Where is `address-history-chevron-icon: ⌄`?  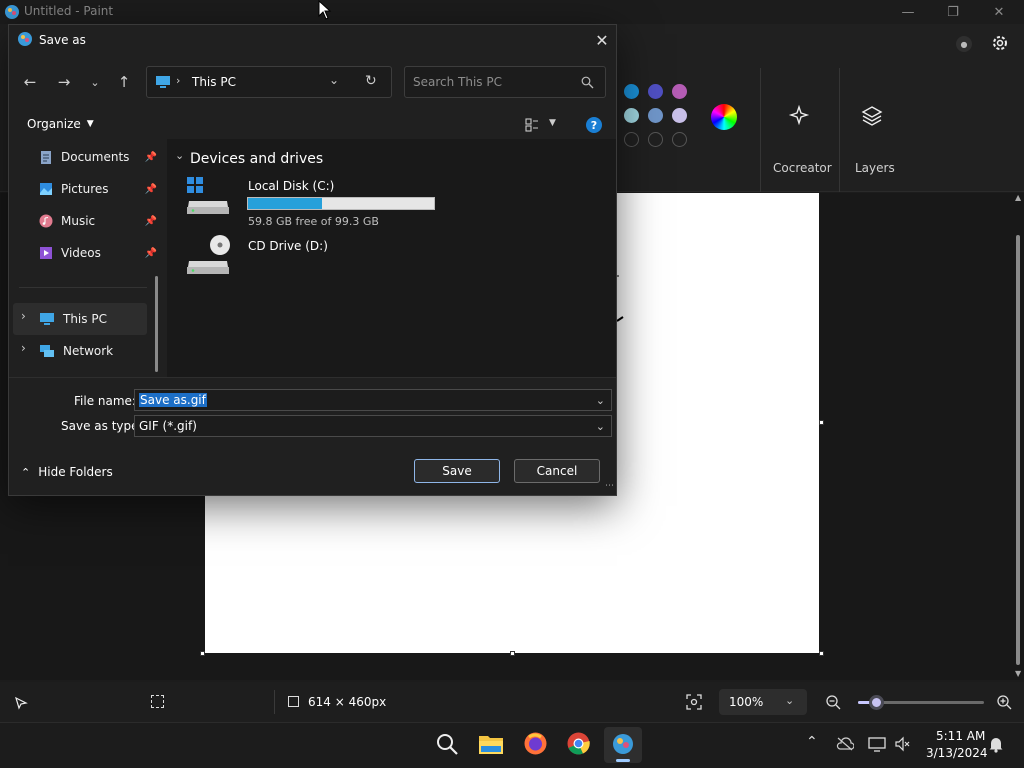 address-history-chevron-icon: ⌄ is located at coordinates (334, 80).